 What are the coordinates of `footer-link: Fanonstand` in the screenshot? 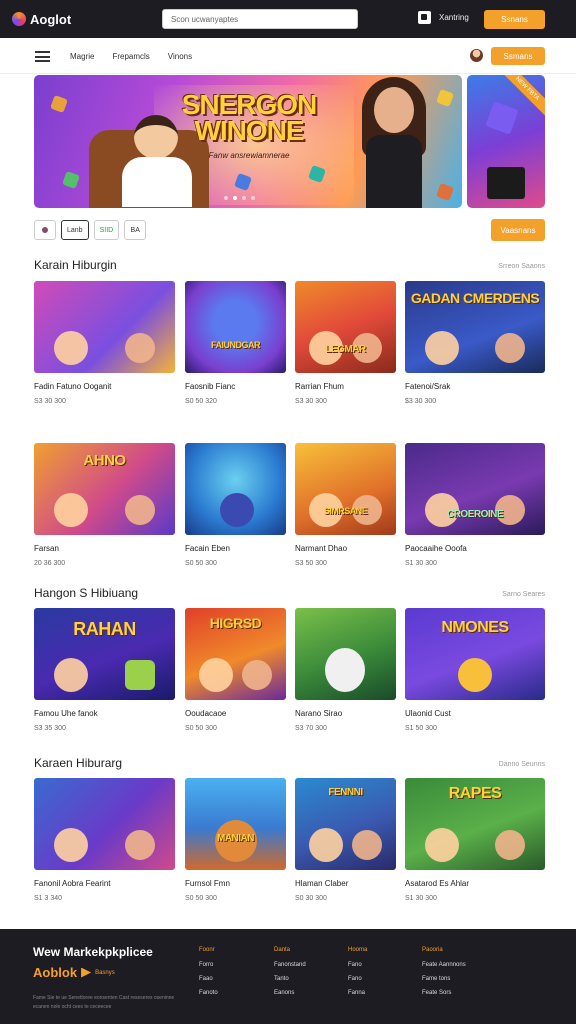 It's located at (290, 965).